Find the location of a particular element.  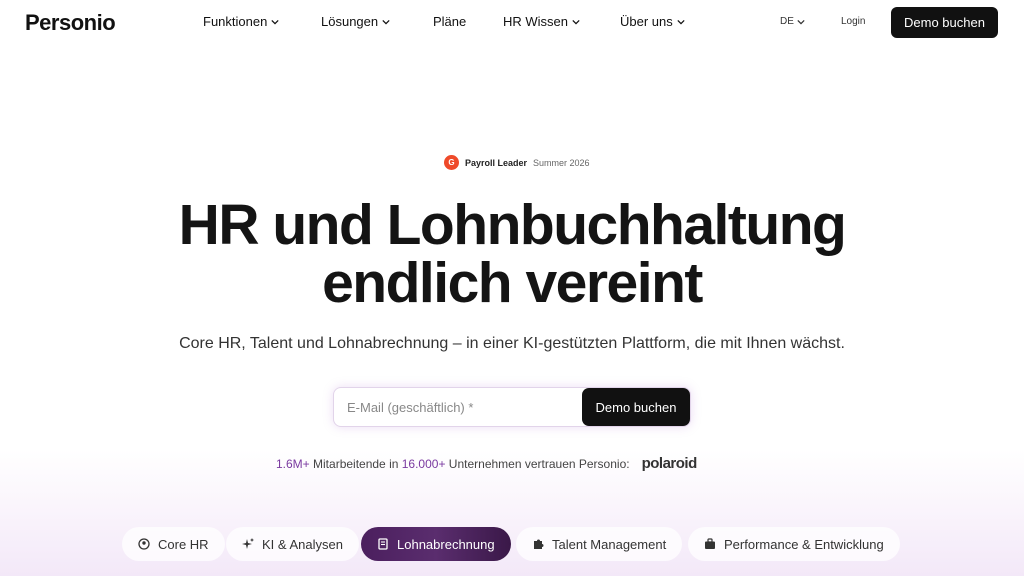

tab-performance-entwicklung: Performance & Entwicklung is located at coordinates (794, 544).